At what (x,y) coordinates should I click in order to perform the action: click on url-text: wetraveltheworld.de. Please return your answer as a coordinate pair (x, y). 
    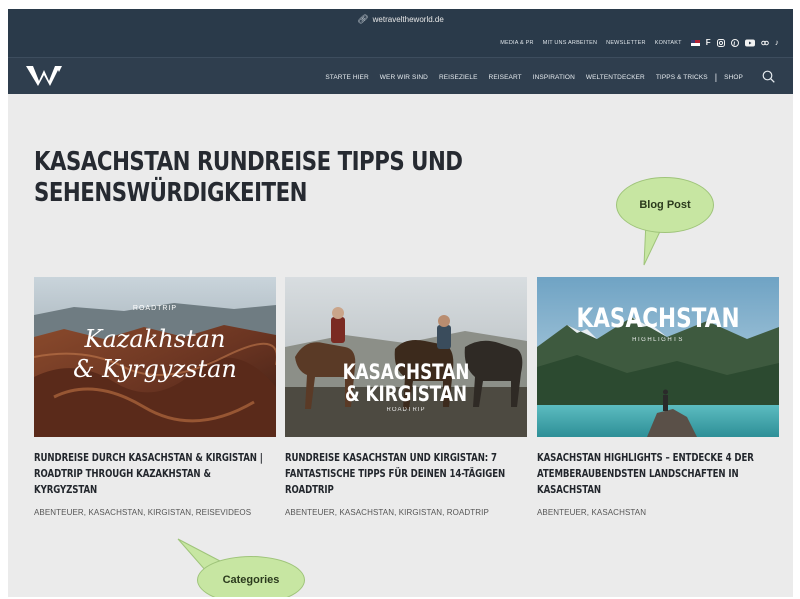
    Looking at the image, I should click on (408, 19).